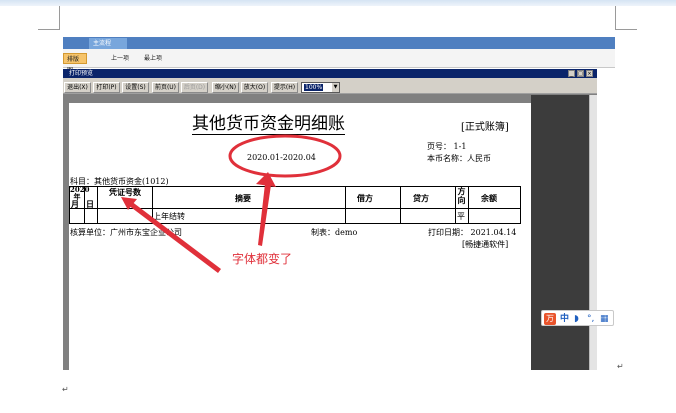  Describe the element at coordinates (590, 319) in the screenshot. I see `punctuation-icon: °,` at that location.